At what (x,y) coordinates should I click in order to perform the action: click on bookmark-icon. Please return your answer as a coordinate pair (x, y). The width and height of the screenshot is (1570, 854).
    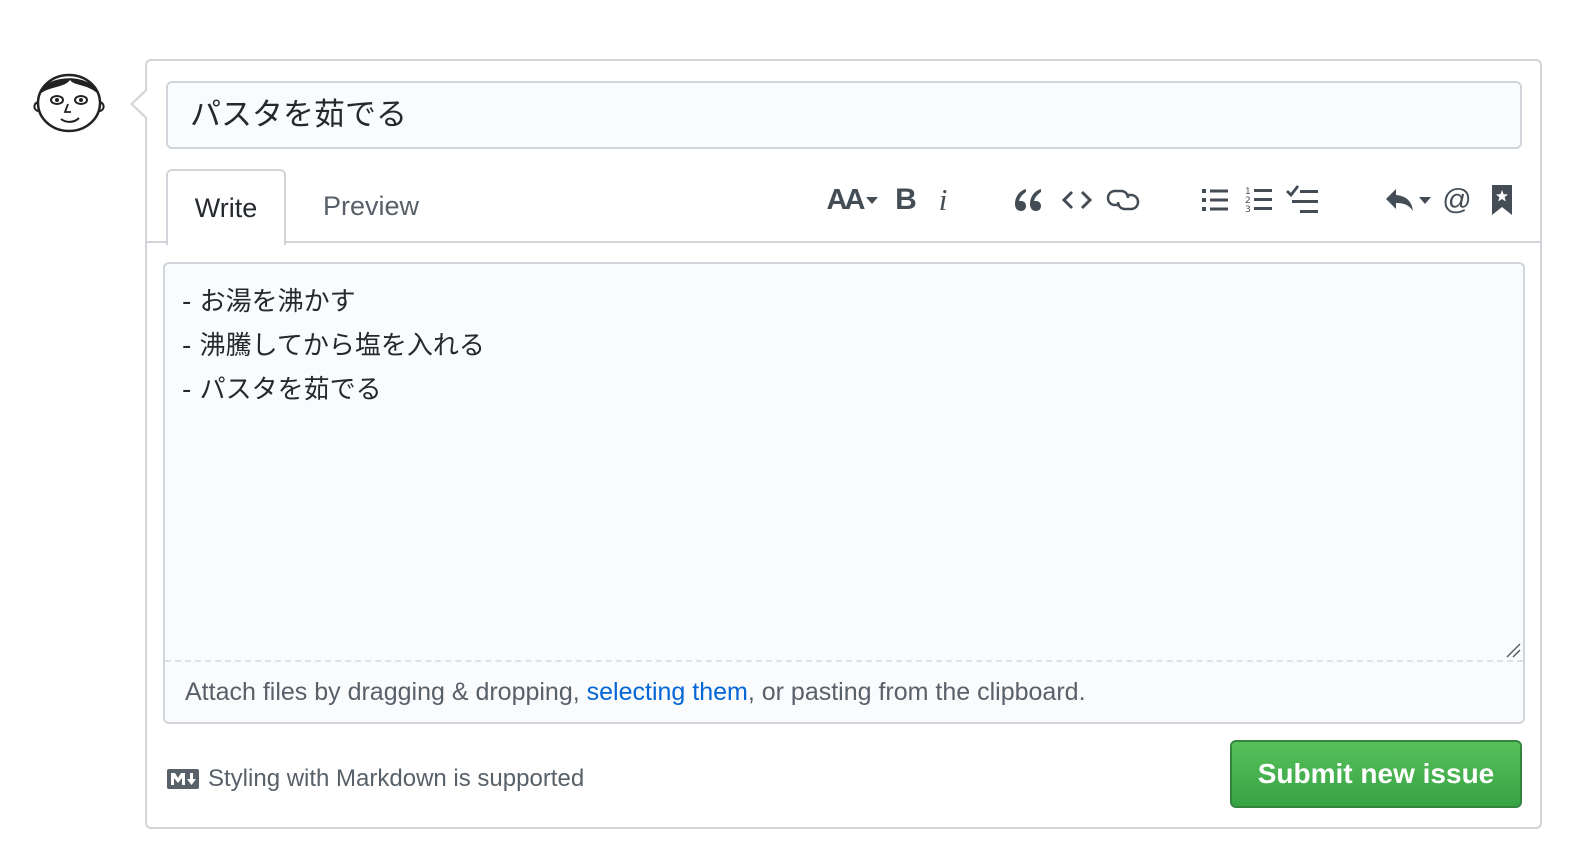
    Looking at the image, I should click on (1502, 200).